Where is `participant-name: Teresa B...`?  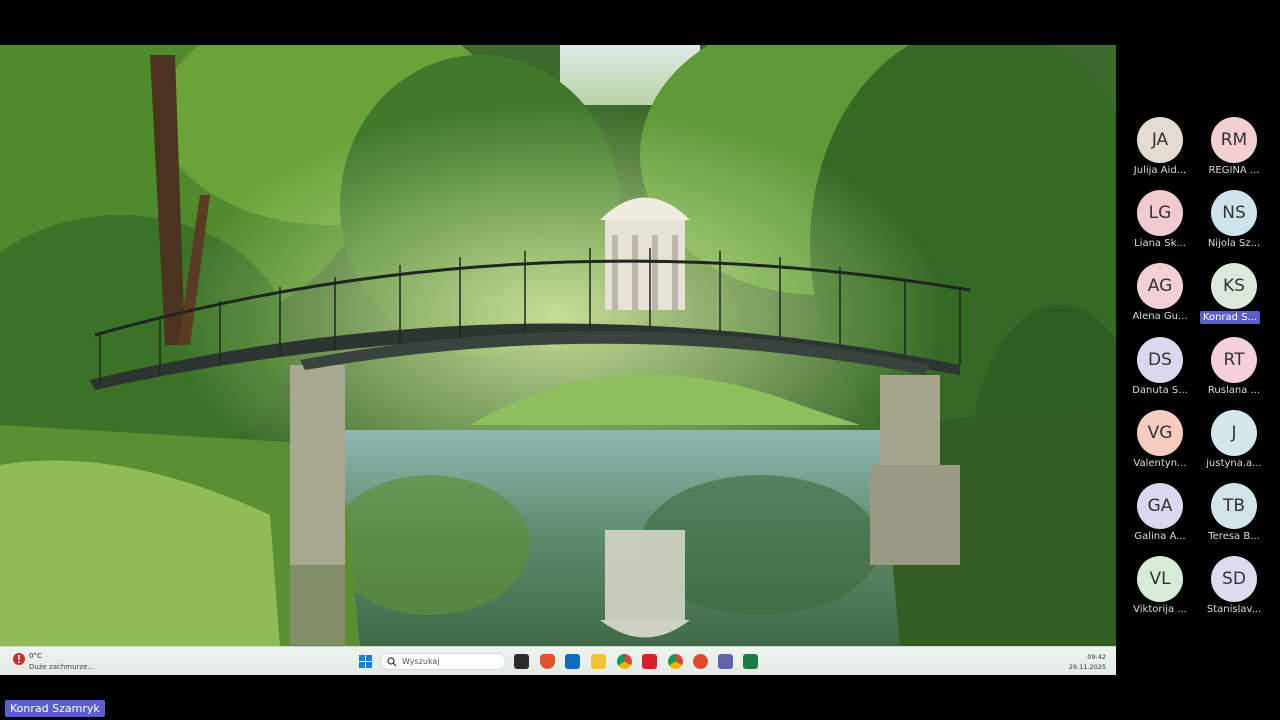 participant-name: Teresa B... is located at coordinates (1234, 536).